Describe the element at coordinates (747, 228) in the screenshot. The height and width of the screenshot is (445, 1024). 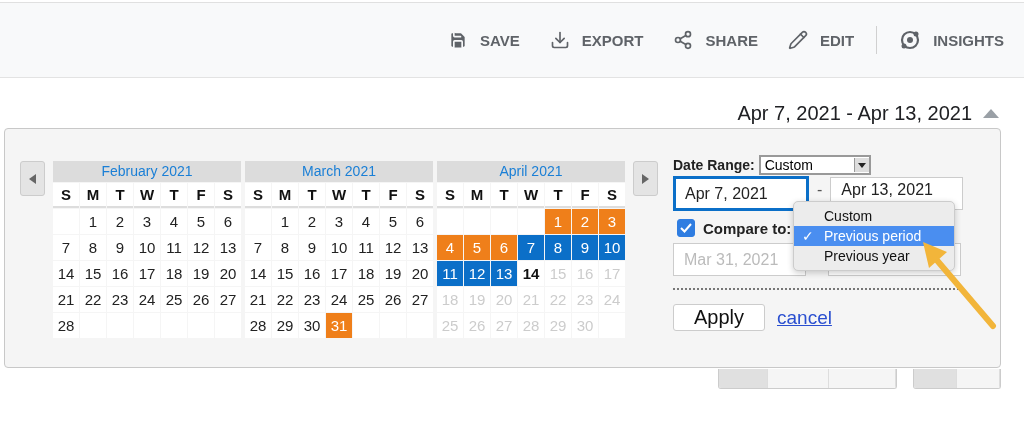
I see `compare-label: Compare to:` at that location.